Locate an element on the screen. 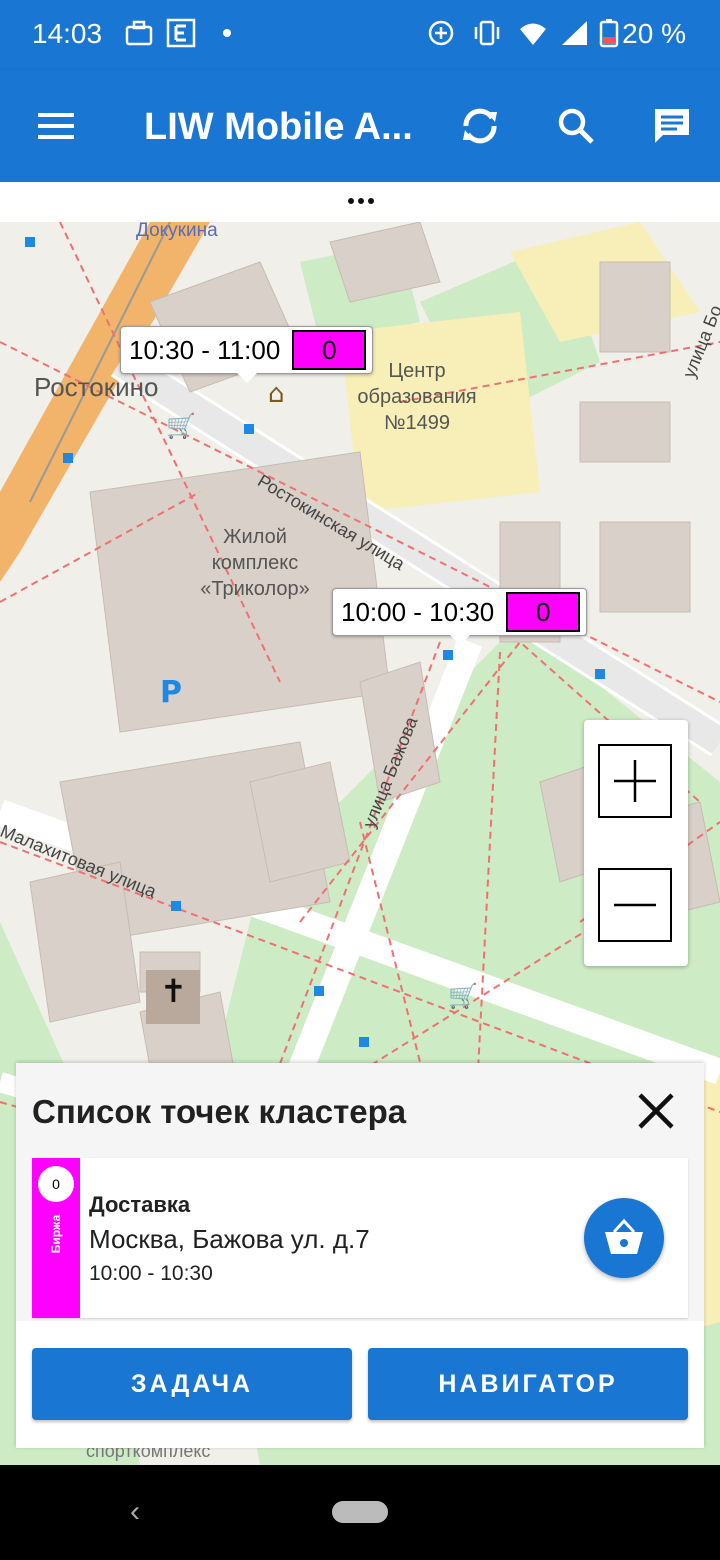 Image resolution: width=720 pixels, height=1560 pixels. e-icon is located at coordinates (181, 33).